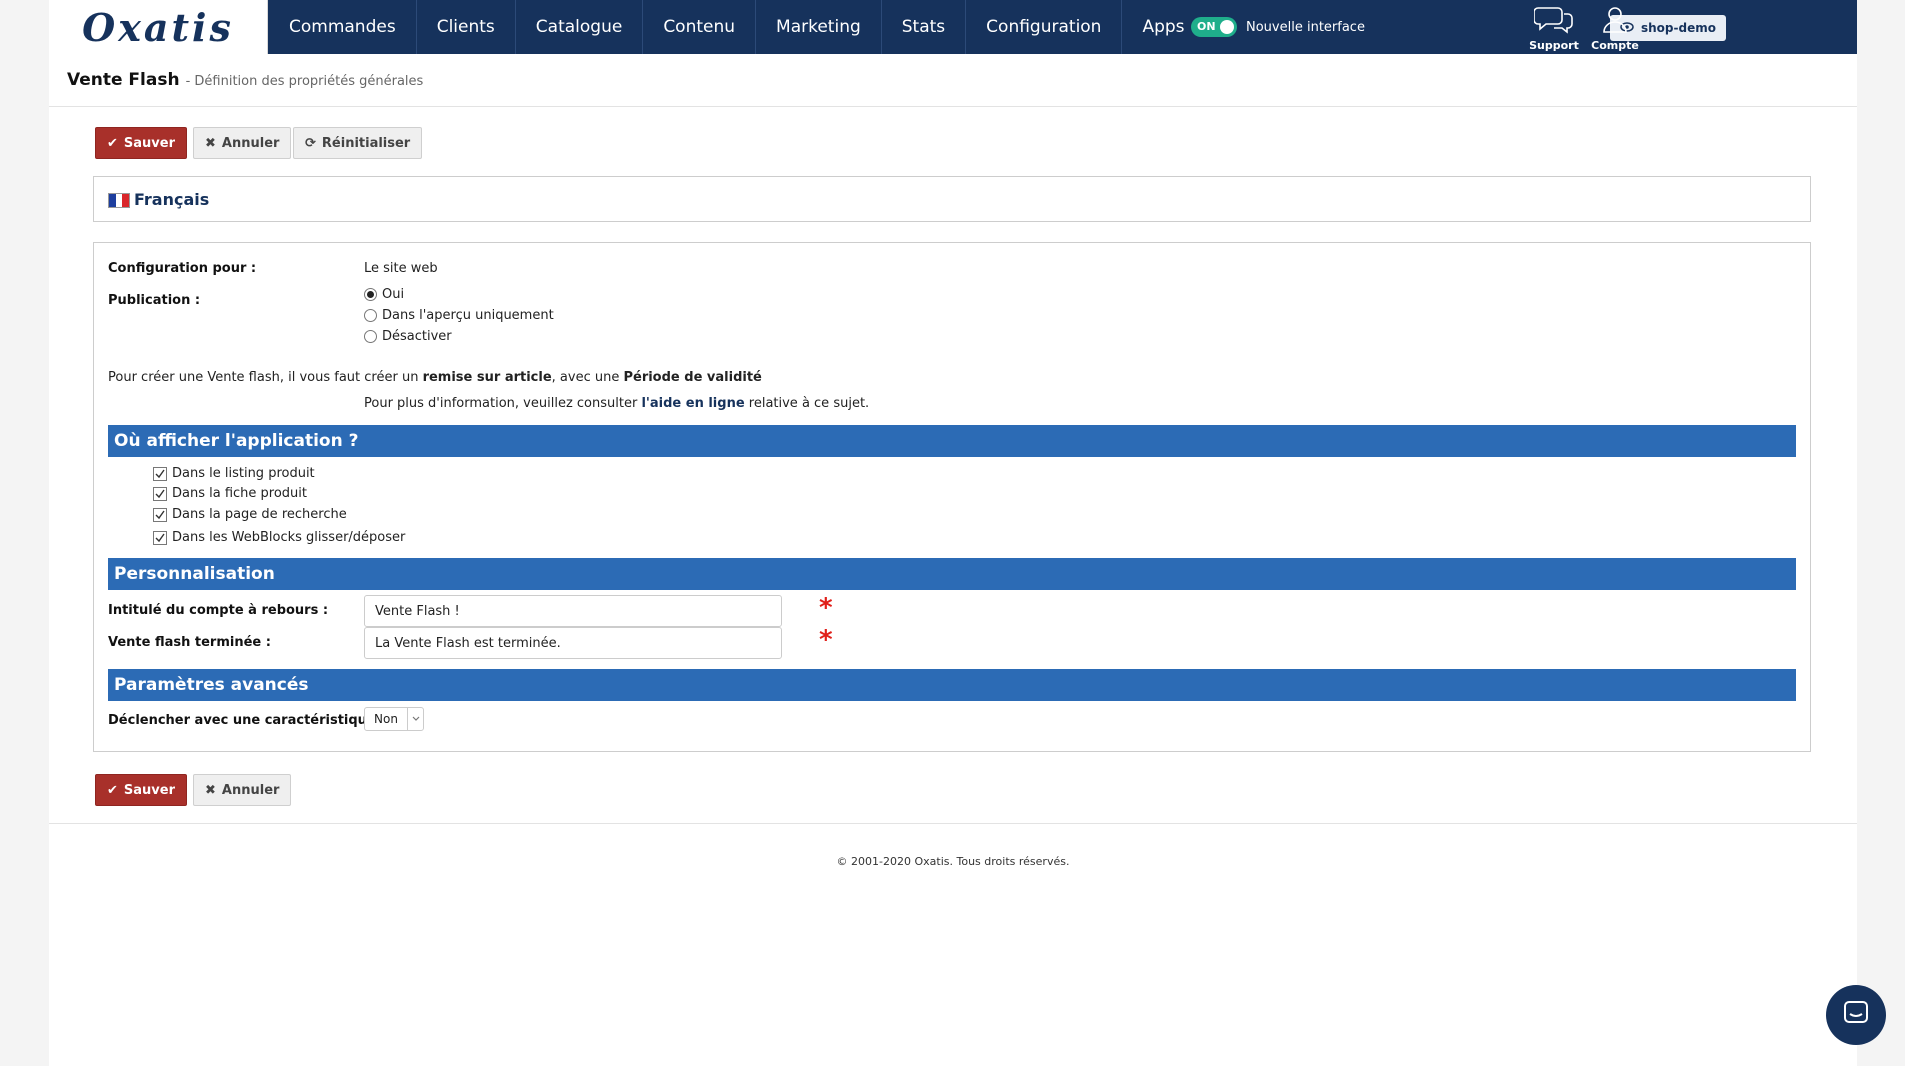 The width and height of the screenshot is (1905, 1066). Describe the element at coordinates (171, 199) in the screenshot. I see `language-label: Français` at that location.